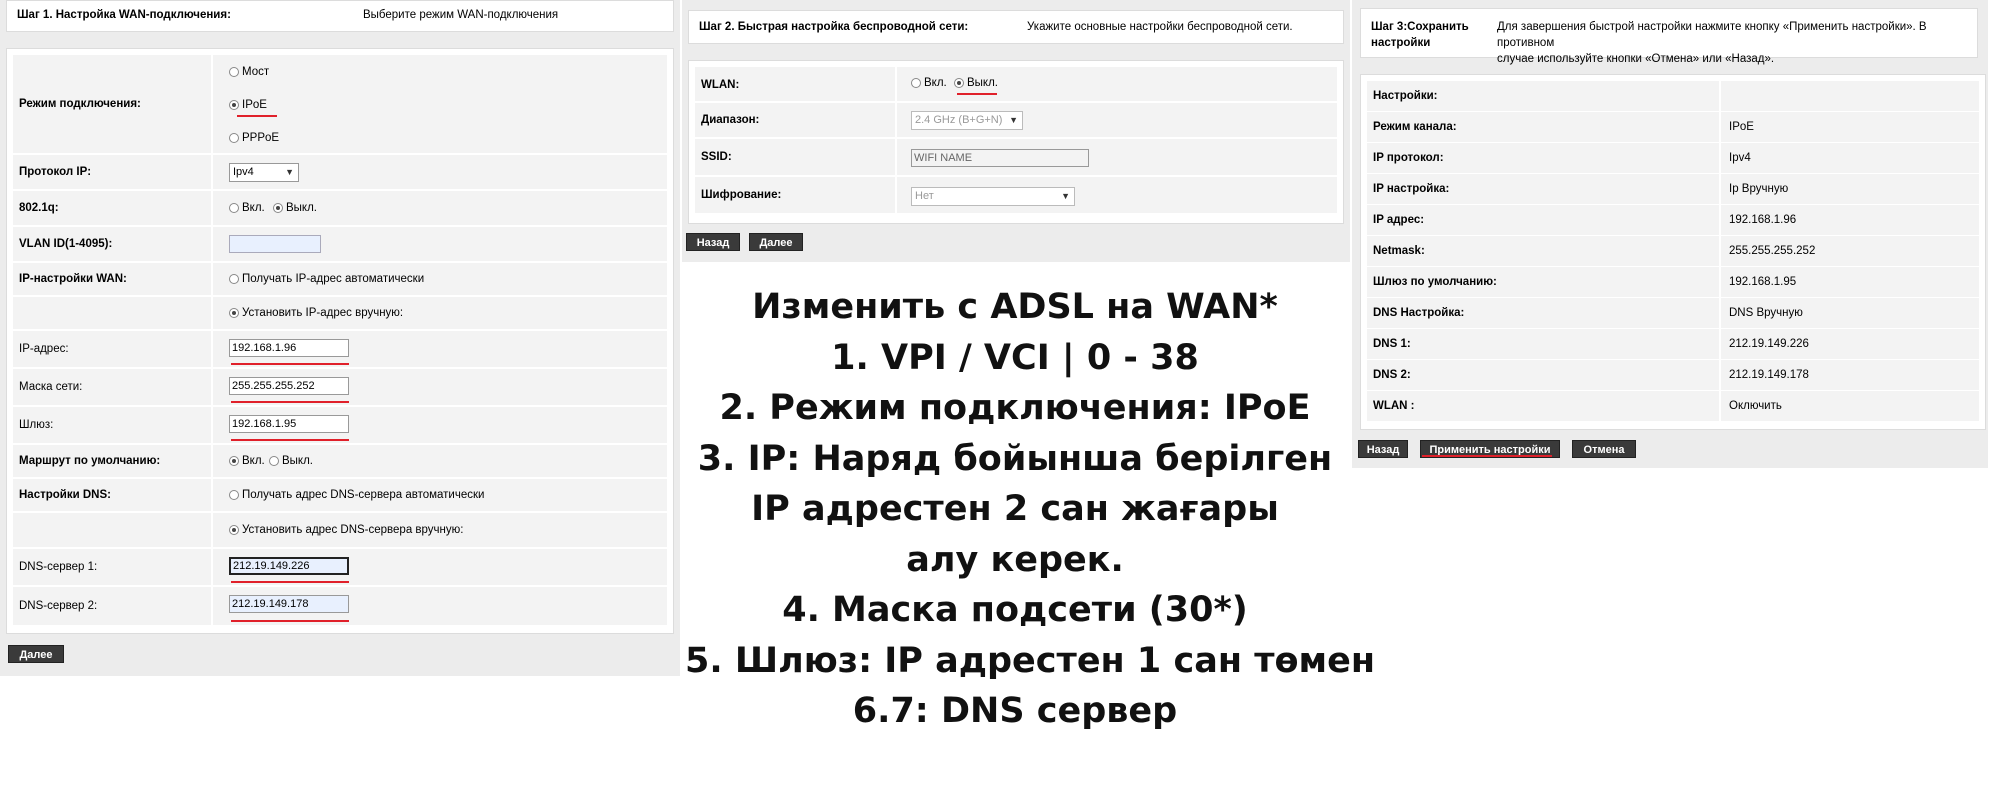 The image size is (2000, 800). Describe the element at coordinates (36, 654) in the screenshot. I see `step1-next-button: Далее` at that location.